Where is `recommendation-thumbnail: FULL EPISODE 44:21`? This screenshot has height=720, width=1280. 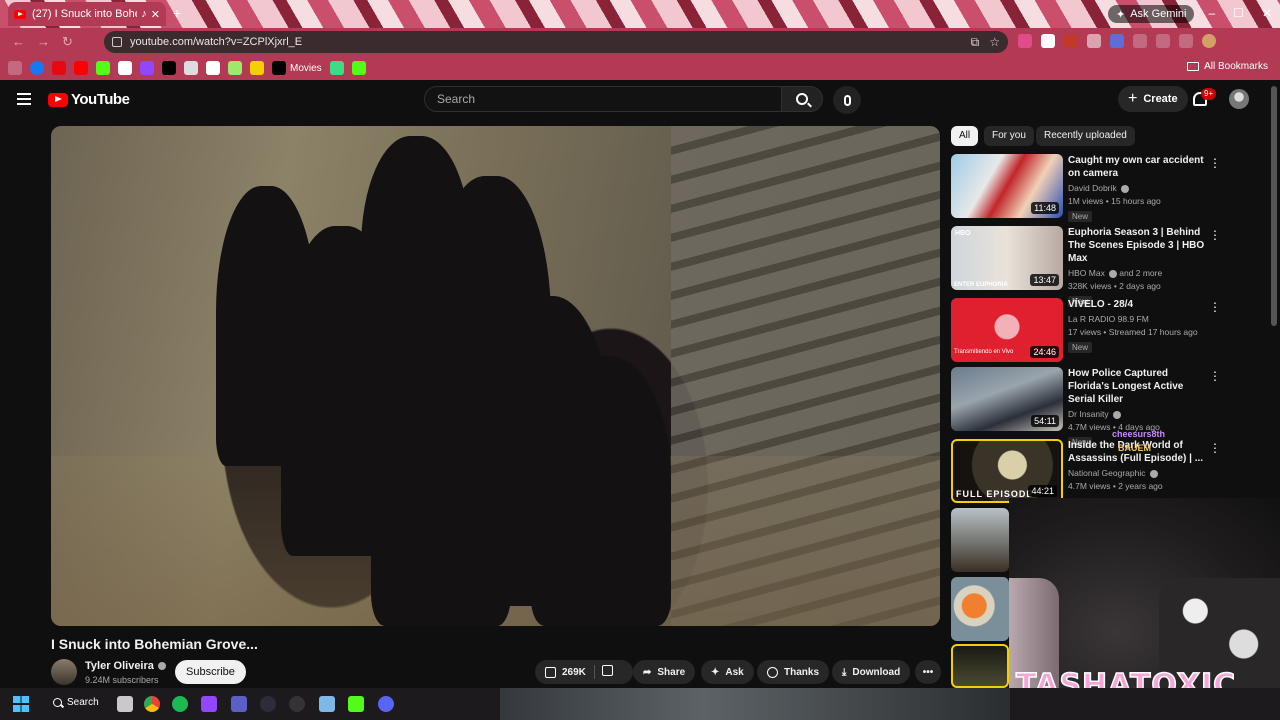
recommendation-thumbnail: FULL EPISODE 44:21 is located at coordinates (1007, 471).